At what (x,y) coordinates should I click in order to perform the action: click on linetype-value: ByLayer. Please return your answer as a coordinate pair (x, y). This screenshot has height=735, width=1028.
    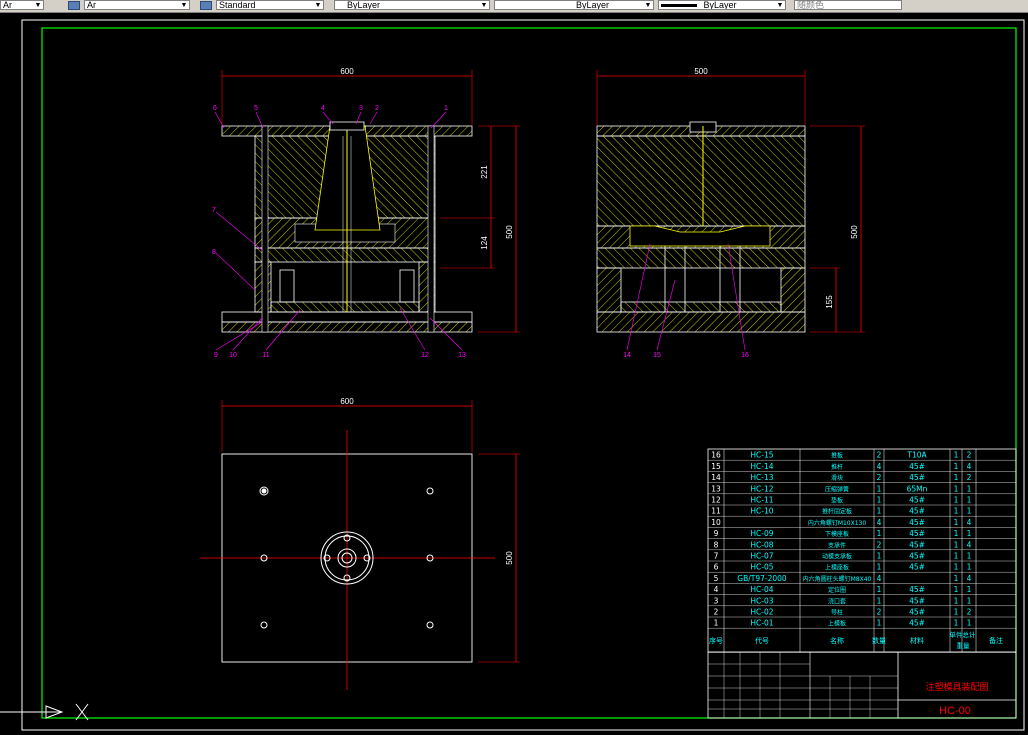
    Looking at the image, I should click on (592, 5).